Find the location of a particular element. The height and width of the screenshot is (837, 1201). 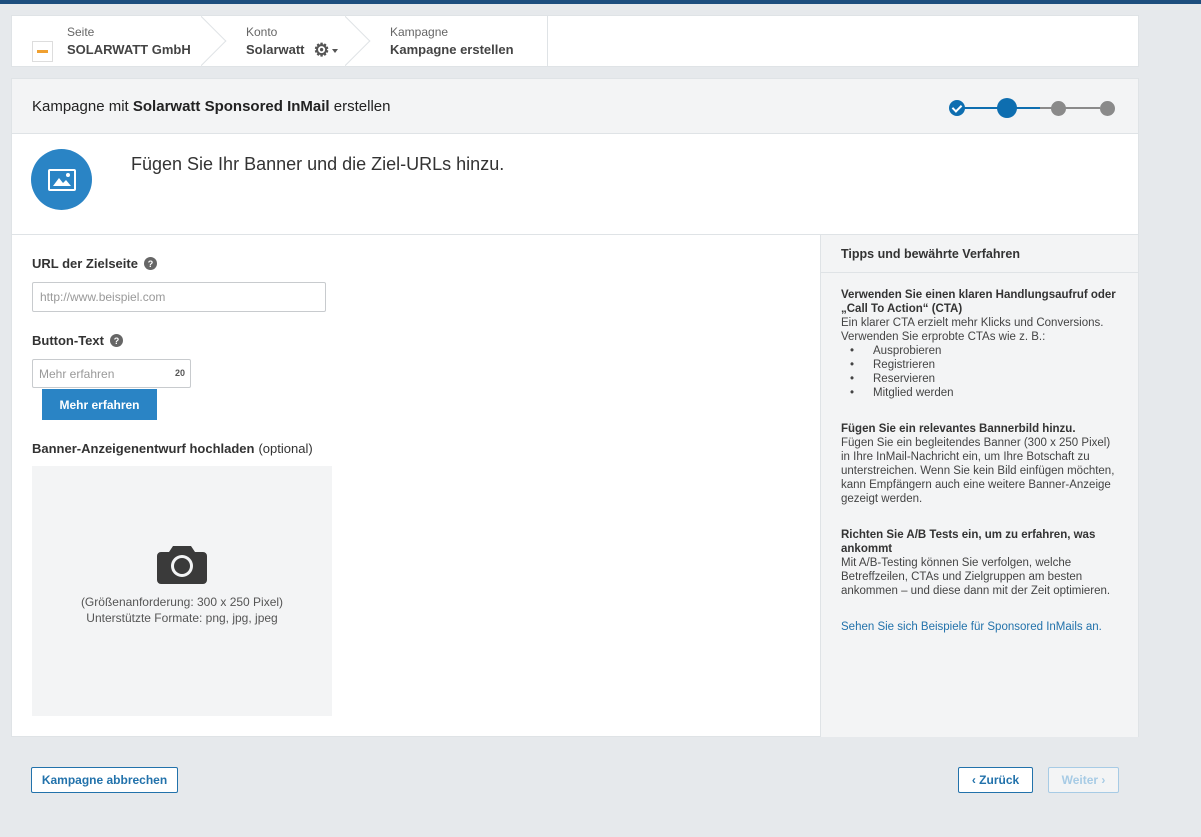

breadcrumb-campaign-value: Kampagne erstellen is located at coordinates (452, 49).